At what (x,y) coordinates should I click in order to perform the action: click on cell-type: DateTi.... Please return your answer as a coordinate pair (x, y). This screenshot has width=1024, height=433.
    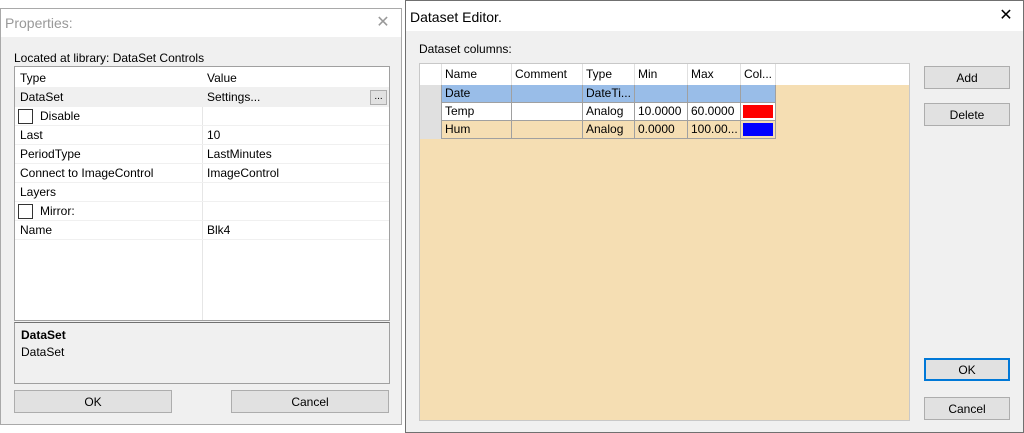
    Looking at the image, I should click on (609, 94).